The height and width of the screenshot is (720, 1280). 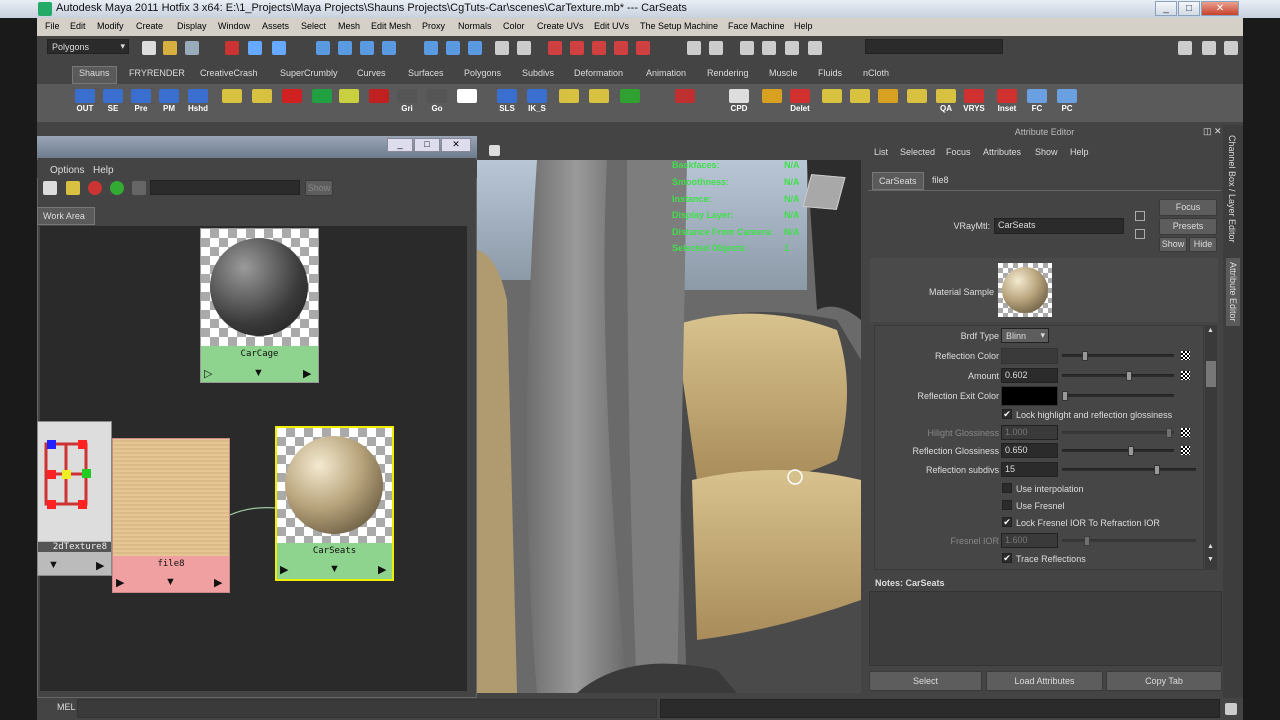 What do you see at coordinates (345, 48) in the screenshot?
I see `snap-curve-icon` at bounding box center [345, 48].